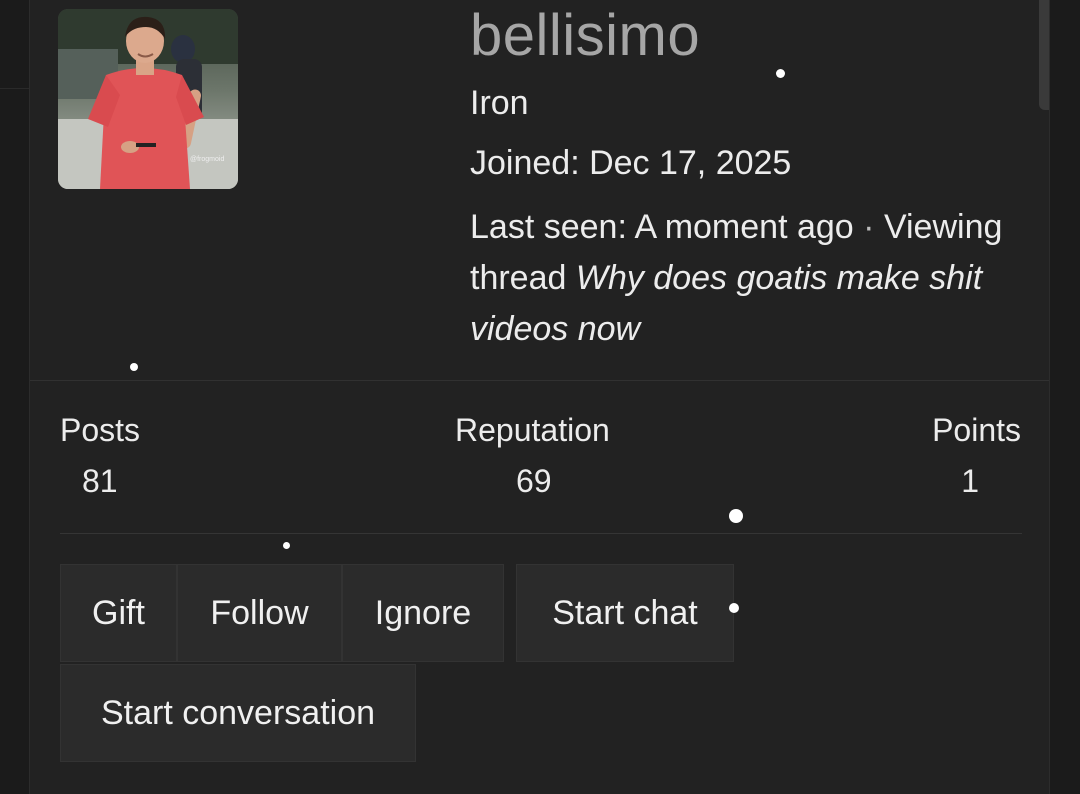 The image size is (1080, 794). Describe the element at coordinates (539, 380) in the screenshot. I see `section-divider` at that location.